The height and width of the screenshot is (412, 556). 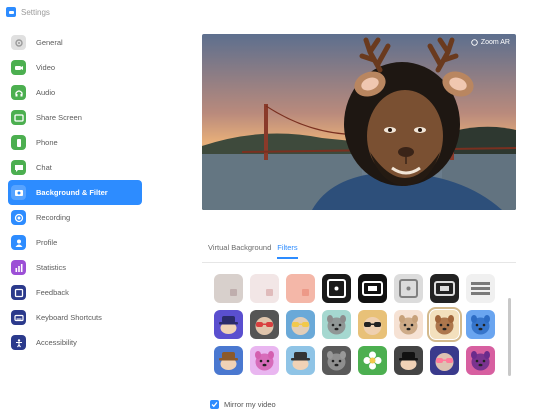 I want to click on red-glasses-filter-icon, so click(x=264, y=324).